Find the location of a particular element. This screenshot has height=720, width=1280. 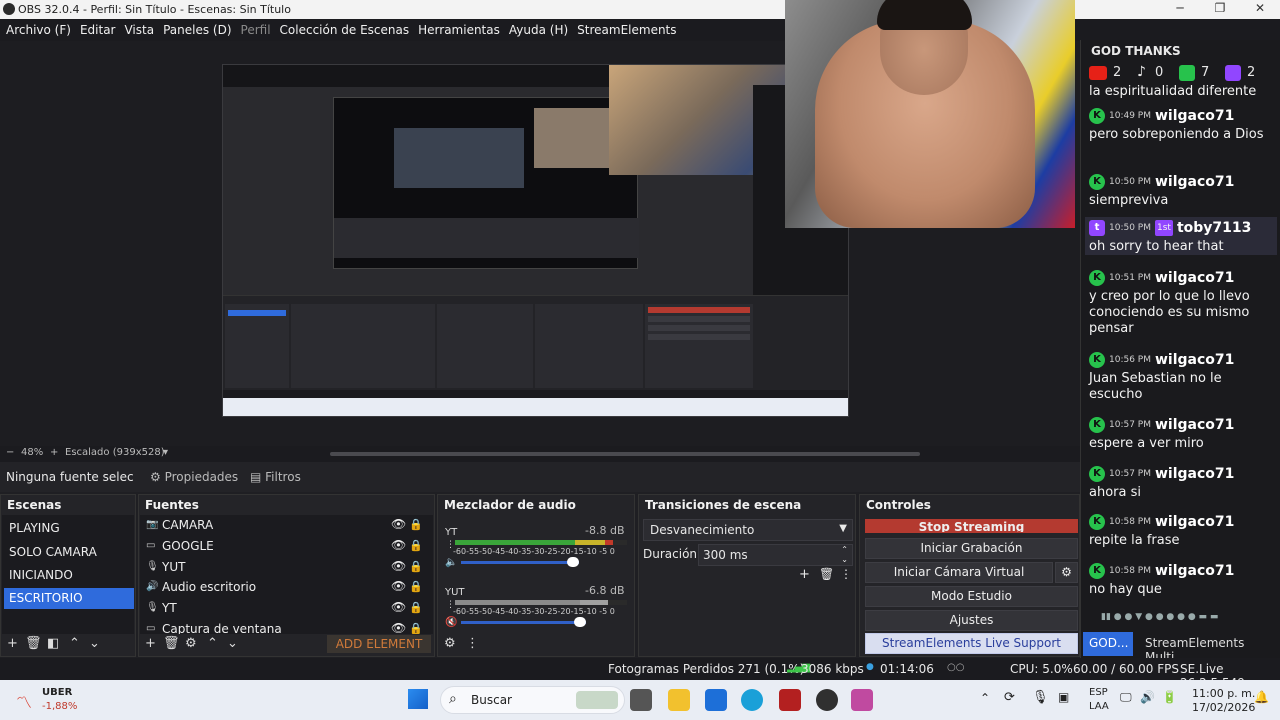

preview-scrollbar is located at coordinates (625, 454).